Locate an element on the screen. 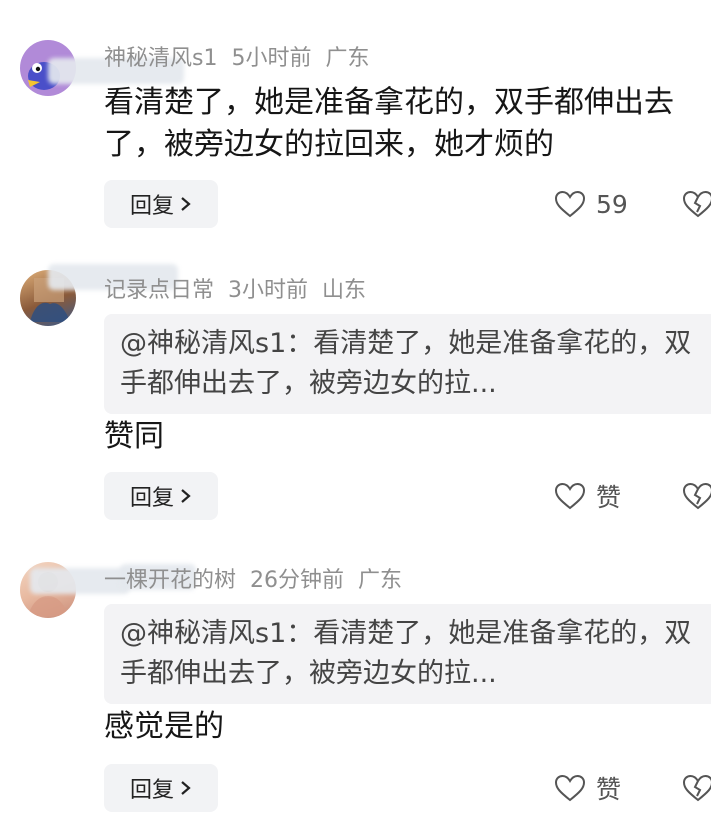 Image resolution: width=711 pixels, height=822 pixels. comment-location: 山东 is located at coordinates (344, 290).